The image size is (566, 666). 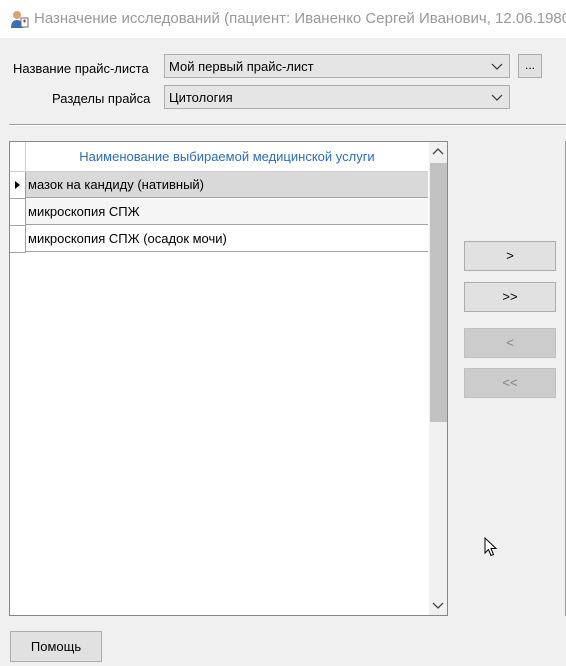 I want to click on pricelist-label: Название прайс-листа, so click(x=81, y=68).